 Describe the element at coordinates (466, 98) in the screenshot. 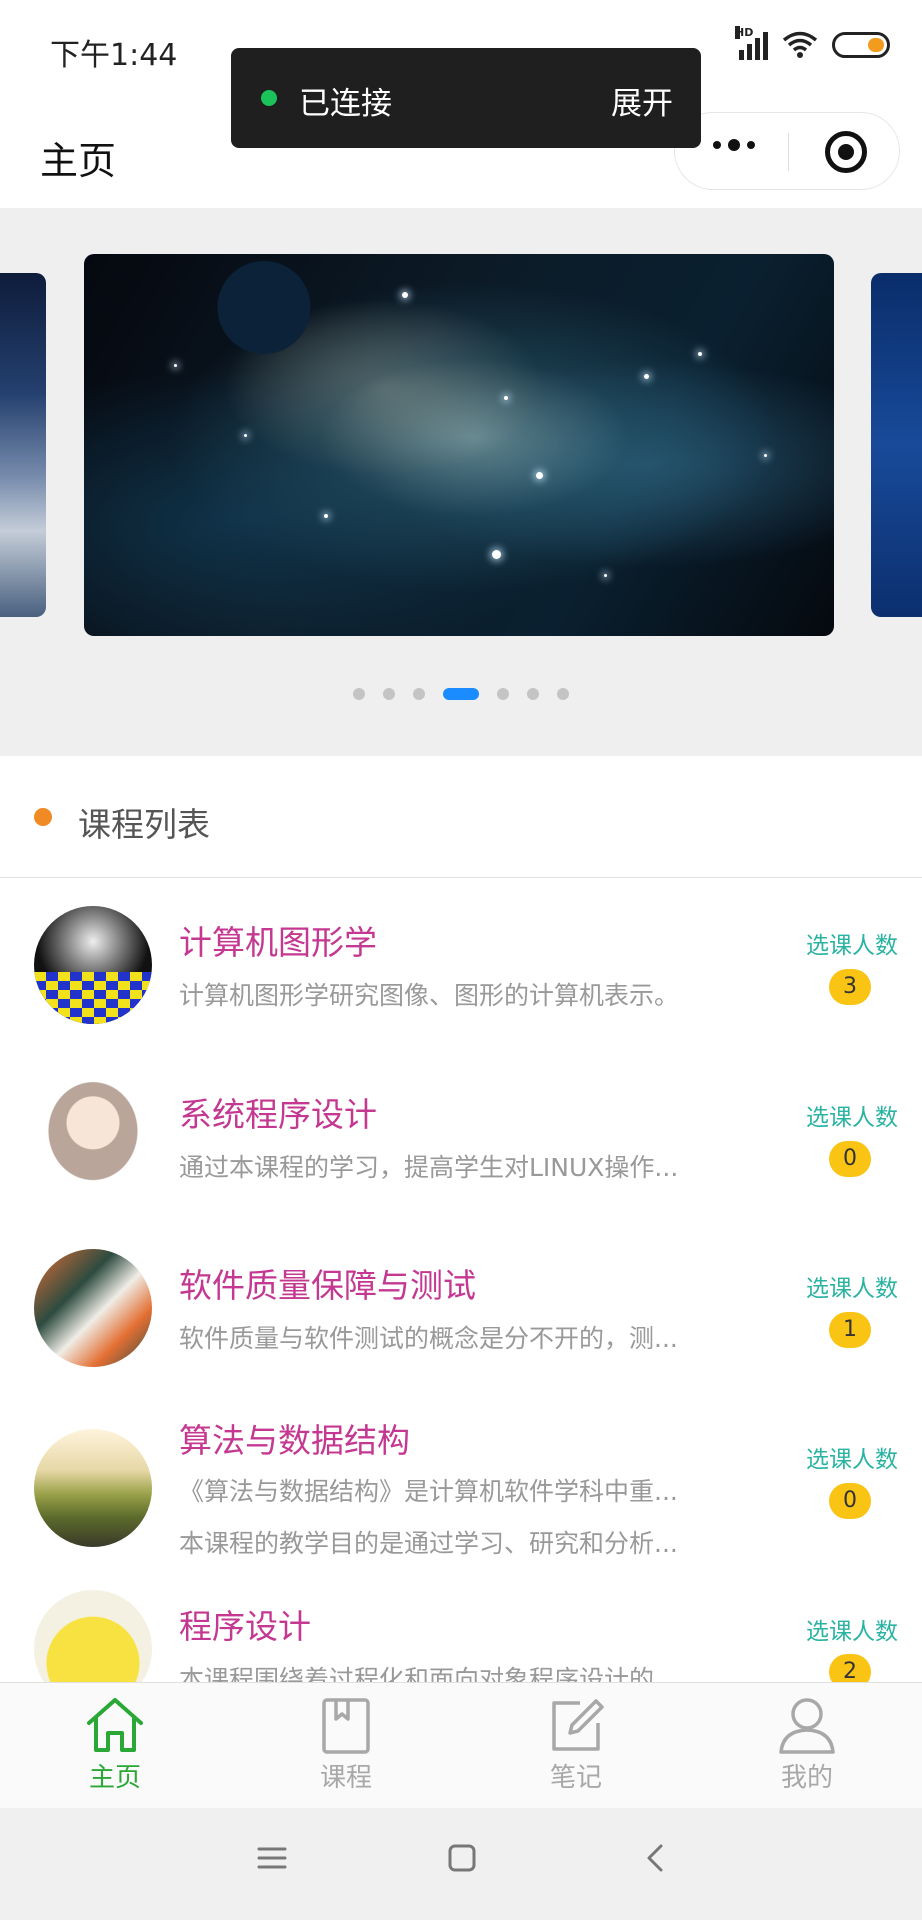

I see `connection-toast: 已连接 展开` at that location.